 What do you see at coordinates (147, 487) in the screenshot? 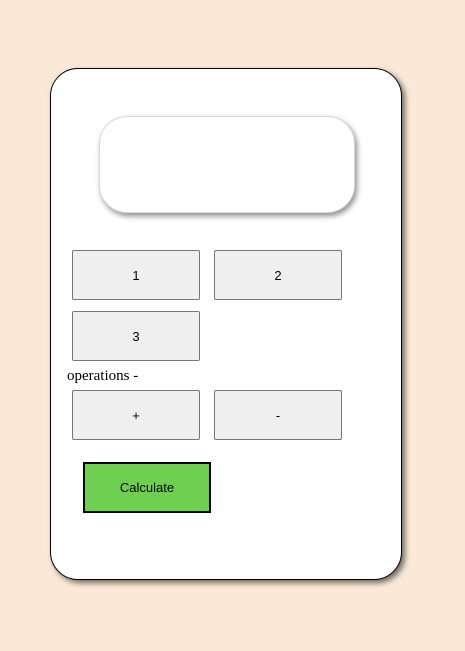
I see `calculate-button: Calculate` at bounding box center [147, 487].